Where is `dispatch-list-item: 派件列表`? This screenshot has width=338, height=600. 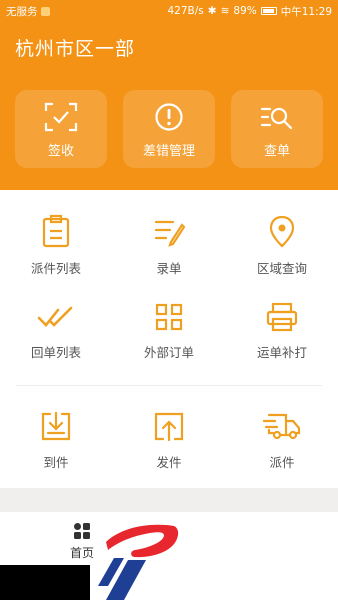
dispatch-list-item: 派件列表 is located at coordinates (56, 245).